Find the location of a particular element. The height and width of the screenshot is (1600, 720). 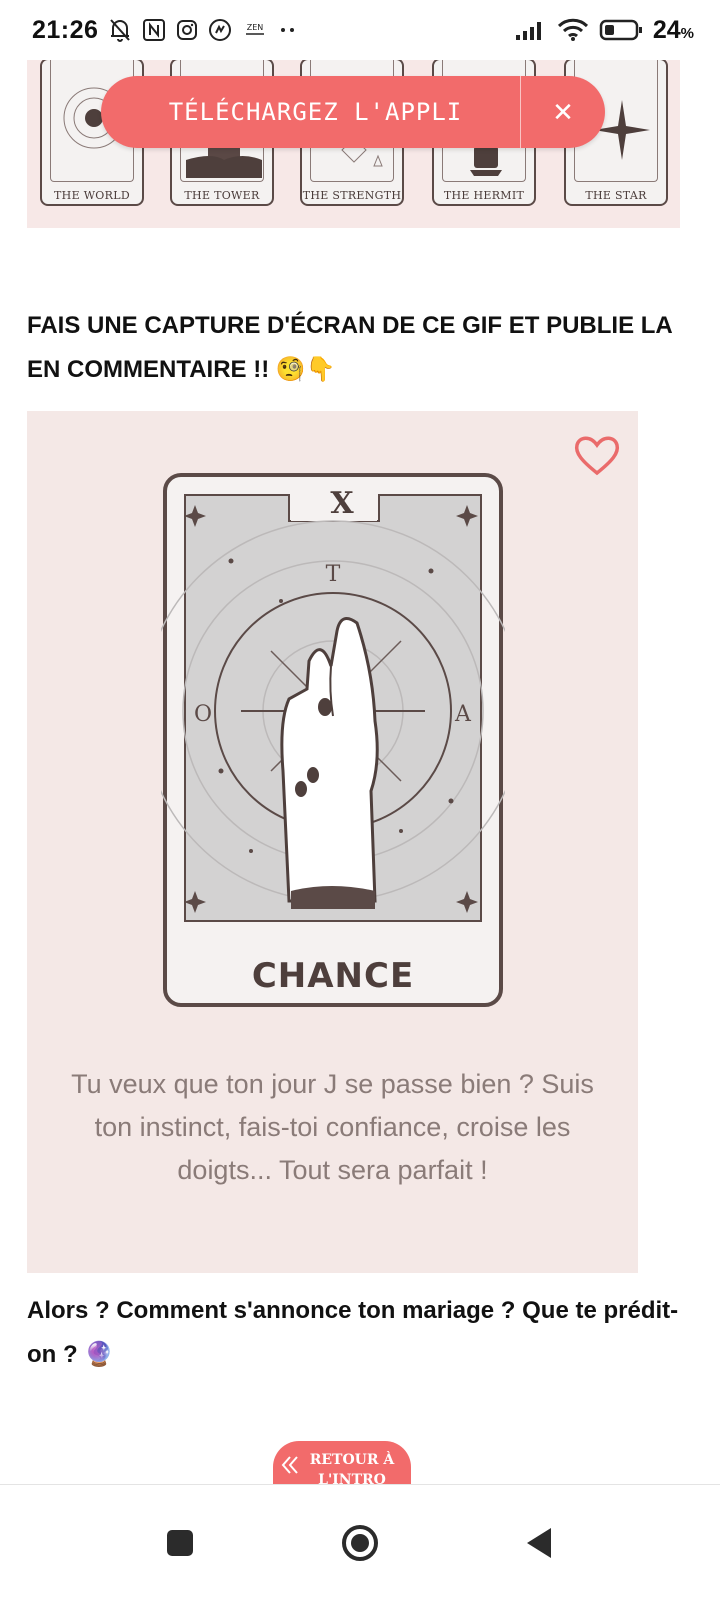

tarot-card-label: THE TOWER is located at coordinates (222, 195).